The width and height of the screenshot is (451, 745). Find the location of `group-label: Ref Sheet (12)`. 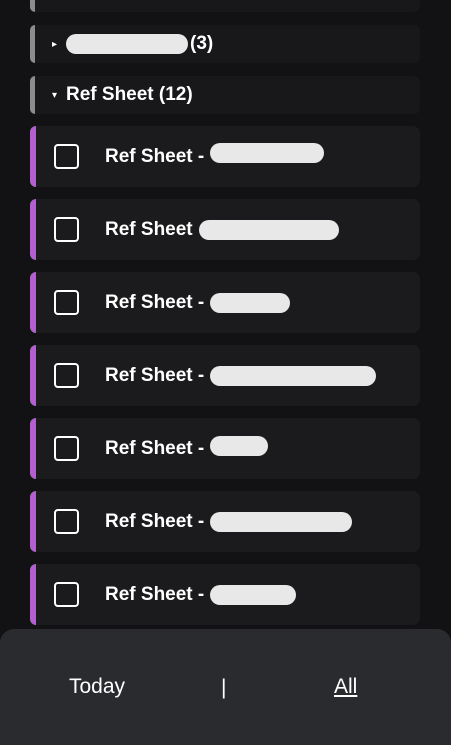

group-label: Ref Sheet (12) is located at coordinates (129, 94).